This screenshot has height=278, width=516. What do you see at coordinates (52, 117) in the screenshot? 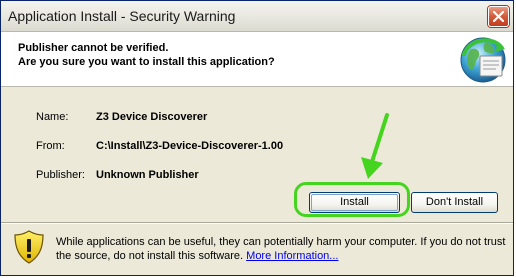
I see `name-label: Name:` at bounding box center [52, 117].